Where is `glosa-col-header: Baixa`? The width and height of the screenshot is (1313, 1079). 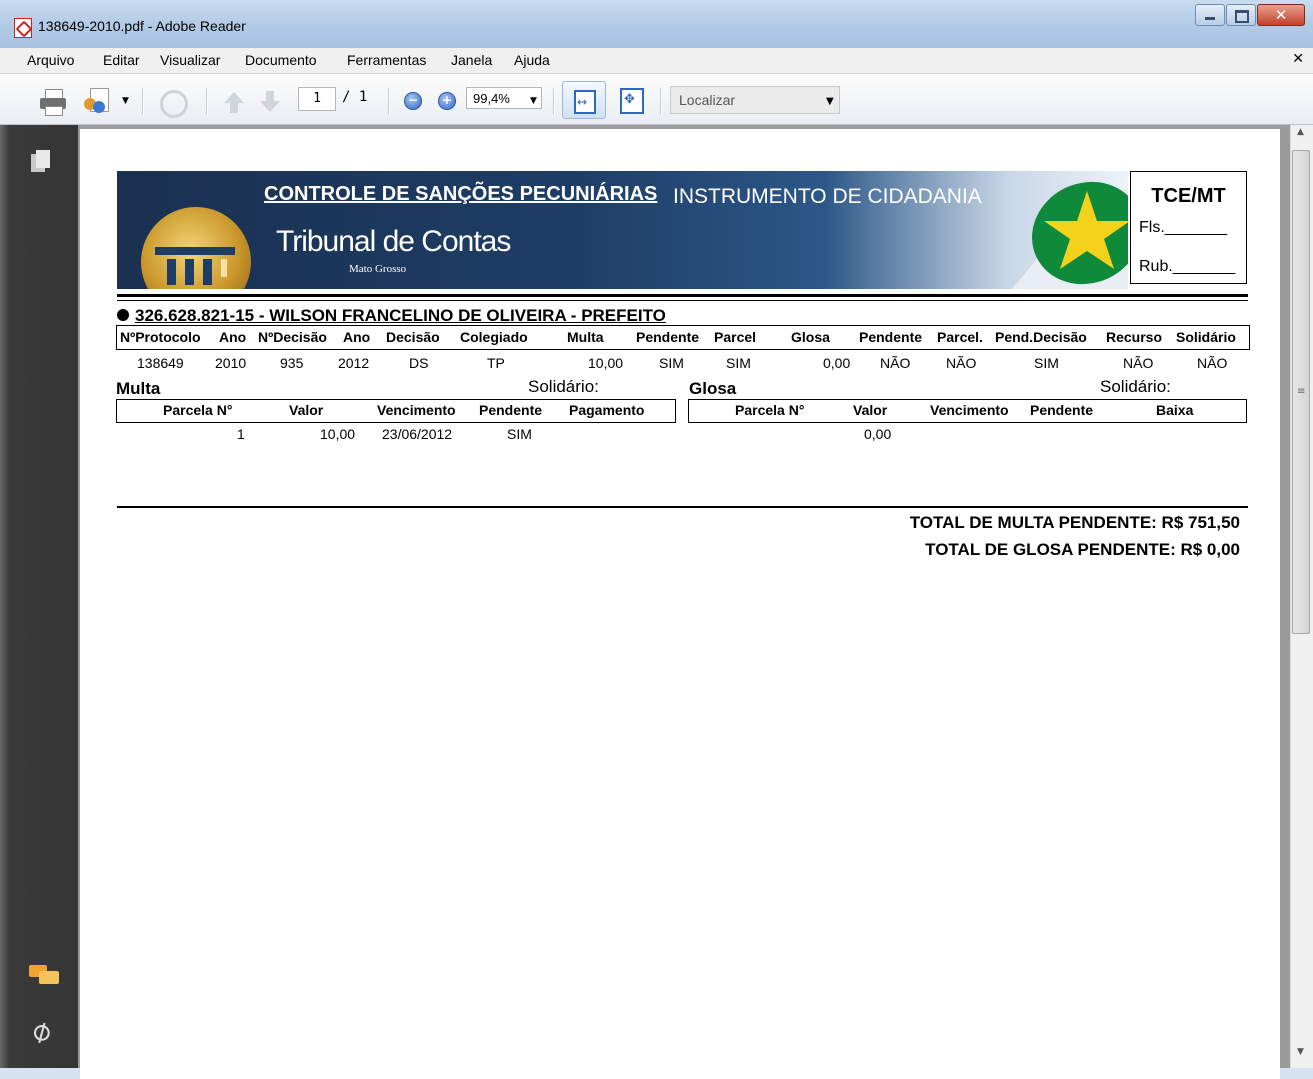
glosa-col-header: Baixa is located at coordinates (1175, 410).